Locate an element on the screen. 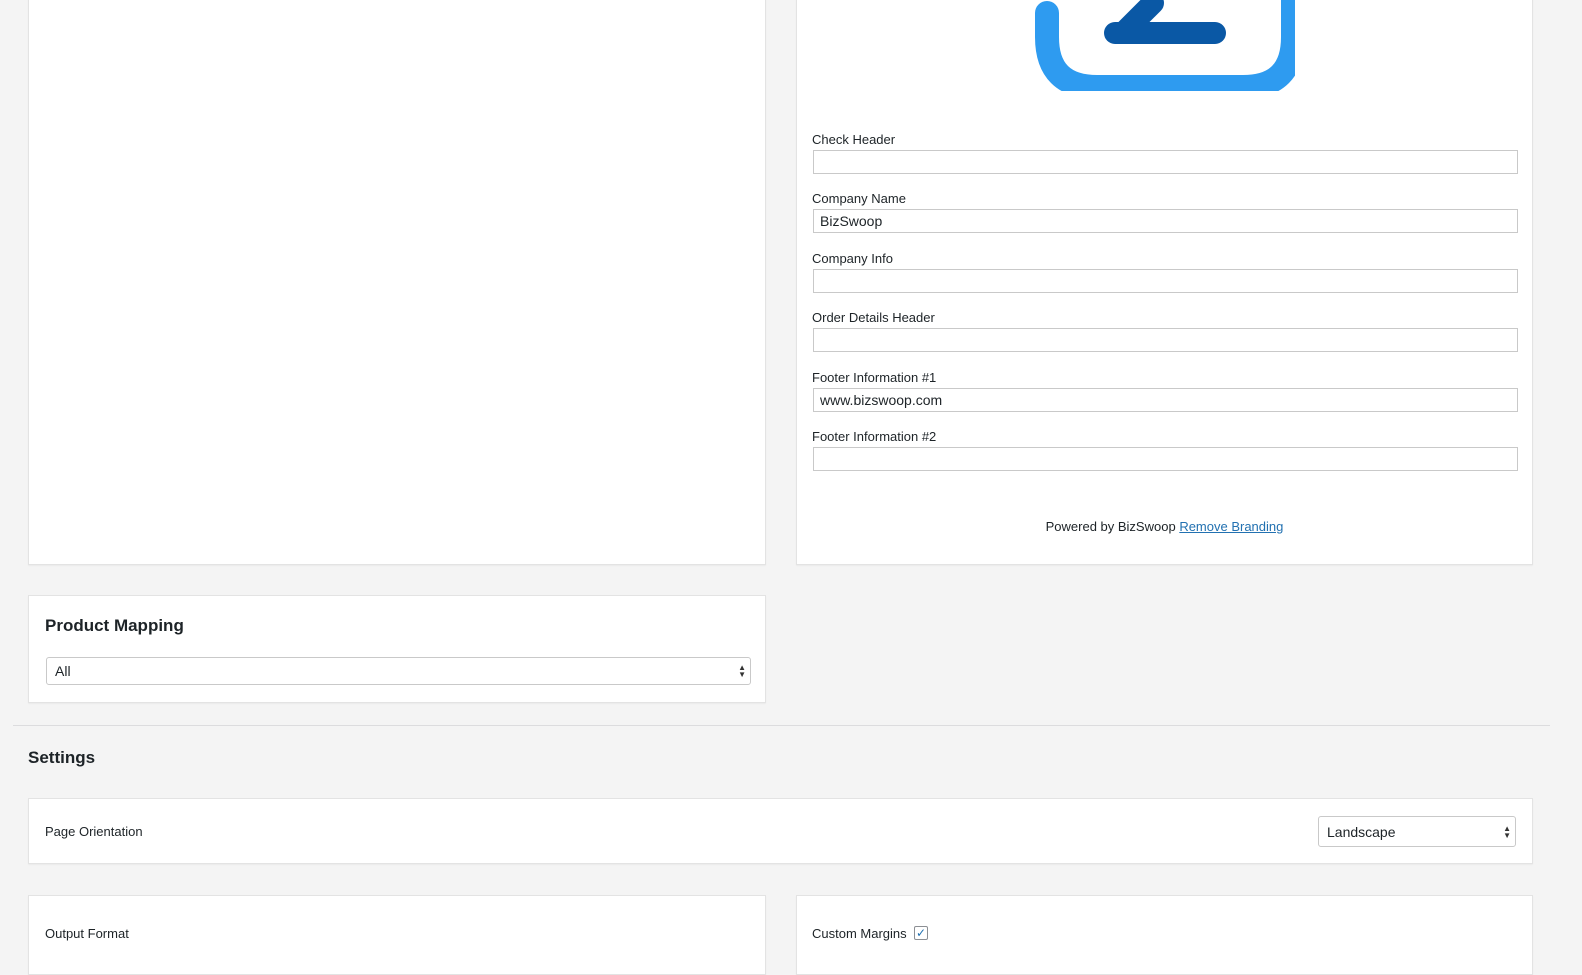 The width and height of the screenshot is (1582, 975). company-info-input is located at coordinates (1165, 281).